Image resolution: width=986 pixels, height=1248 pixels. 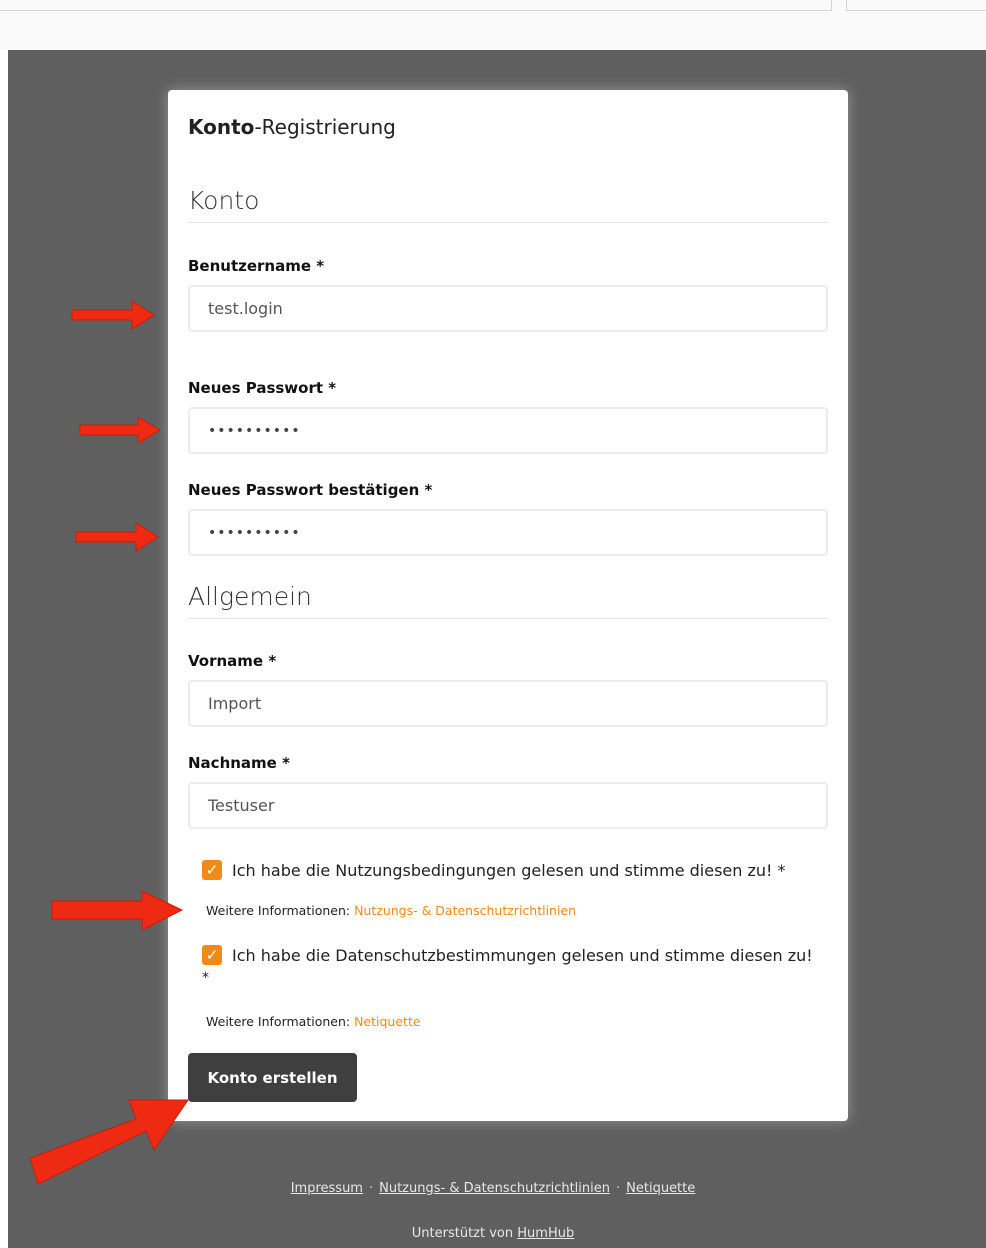 I want to click on firstname-input: Import, so click(x=508, y=703).